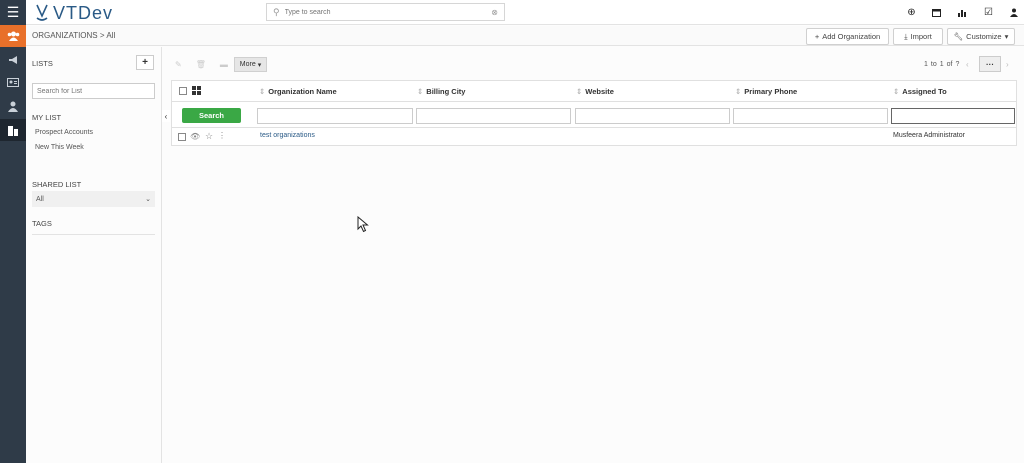 The height and width of the screenshot is (463, 1024). I want to click on customize-button: 🔧︎ Customize ▾, so click(981, 36).